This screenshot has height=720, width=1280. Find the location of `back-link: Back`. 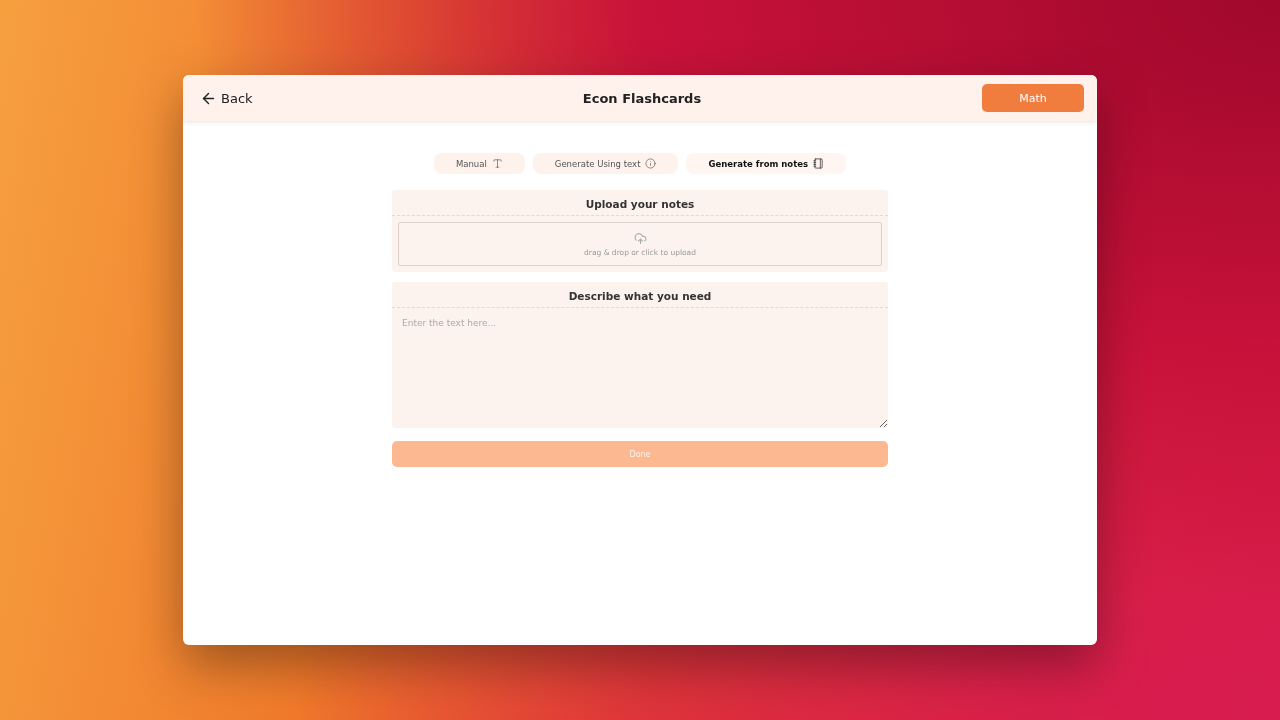

back-link: Back is located at coordinates (226, 98).